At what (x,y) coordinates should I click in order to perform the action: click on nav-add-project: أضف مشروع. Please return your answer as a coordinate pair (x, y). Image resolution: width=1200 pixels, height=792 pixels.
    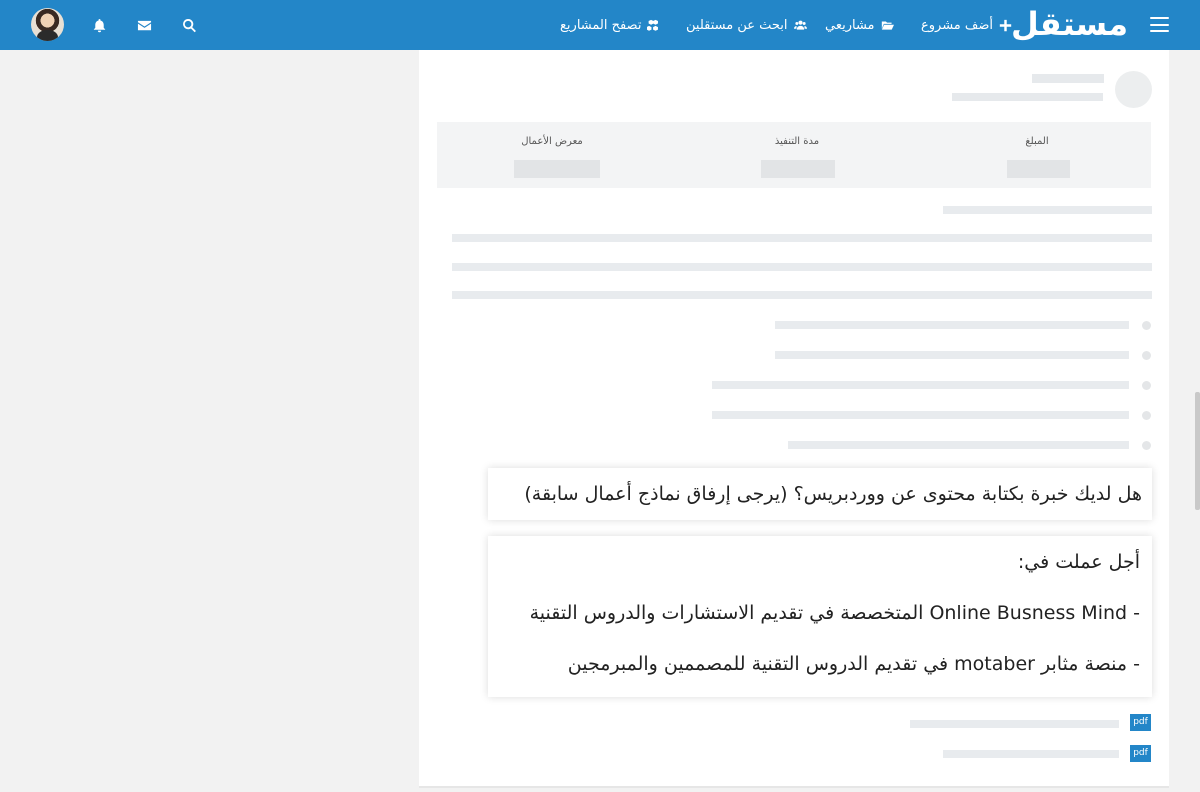
    Looking at the image, I should click on (966, 25).